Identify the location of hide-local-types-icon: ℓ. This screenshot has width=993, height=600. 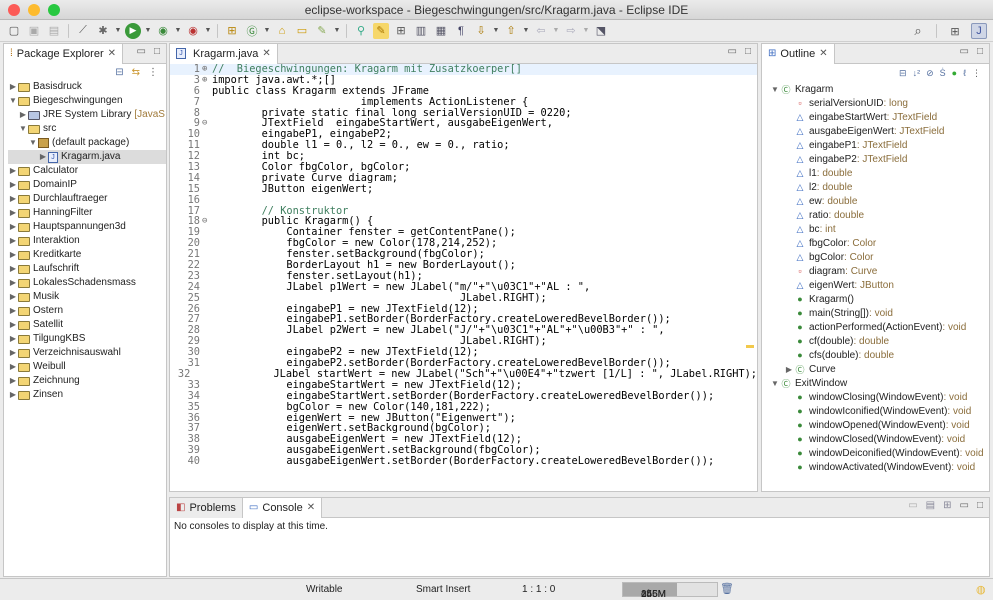
(964, 73).